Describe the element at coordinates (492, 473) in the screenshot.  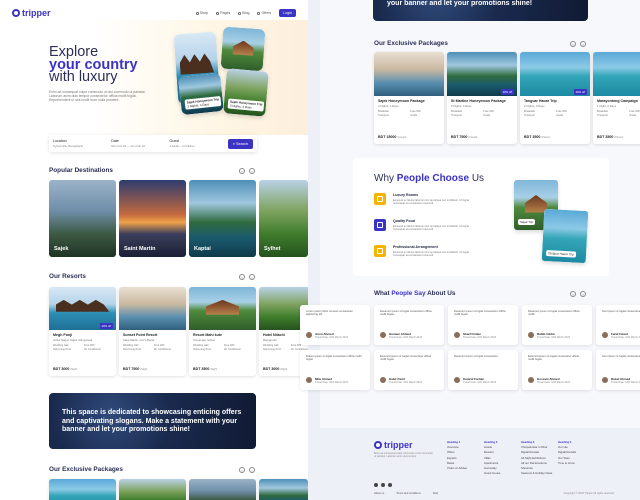
I see `footer-link: Guest House` at that location.